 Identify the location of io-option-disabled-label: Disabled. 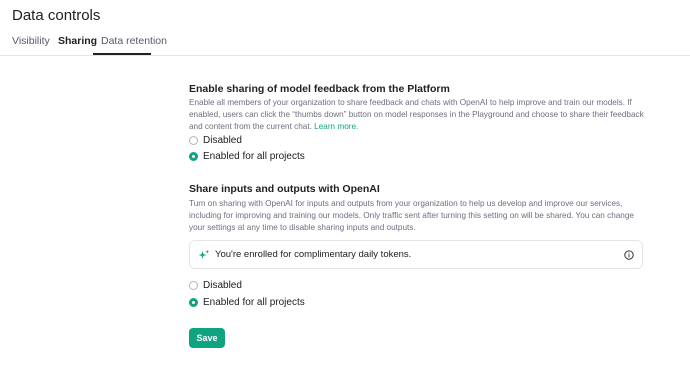
(222, 285).